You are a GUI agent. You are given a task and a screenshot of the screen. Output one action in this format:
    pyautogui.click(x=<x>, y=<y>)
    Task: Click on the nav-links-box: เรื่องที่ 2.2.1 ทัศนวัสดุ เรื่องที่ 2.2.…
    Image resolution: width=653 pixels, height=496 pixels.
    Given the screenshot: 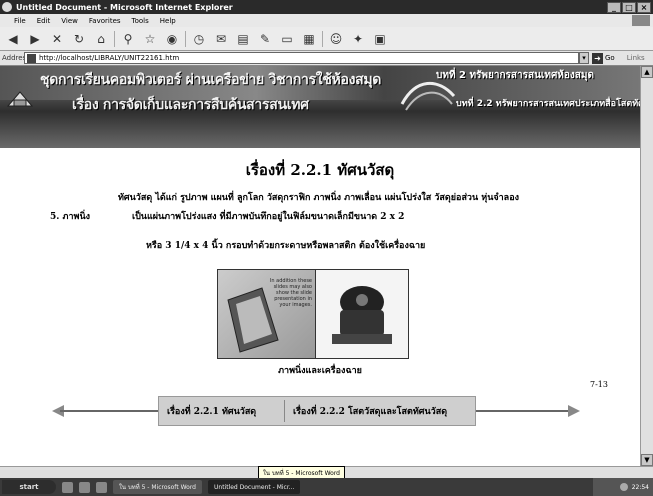 What is the action you would take?
    pyautogui.click(x=317, y=411)
    